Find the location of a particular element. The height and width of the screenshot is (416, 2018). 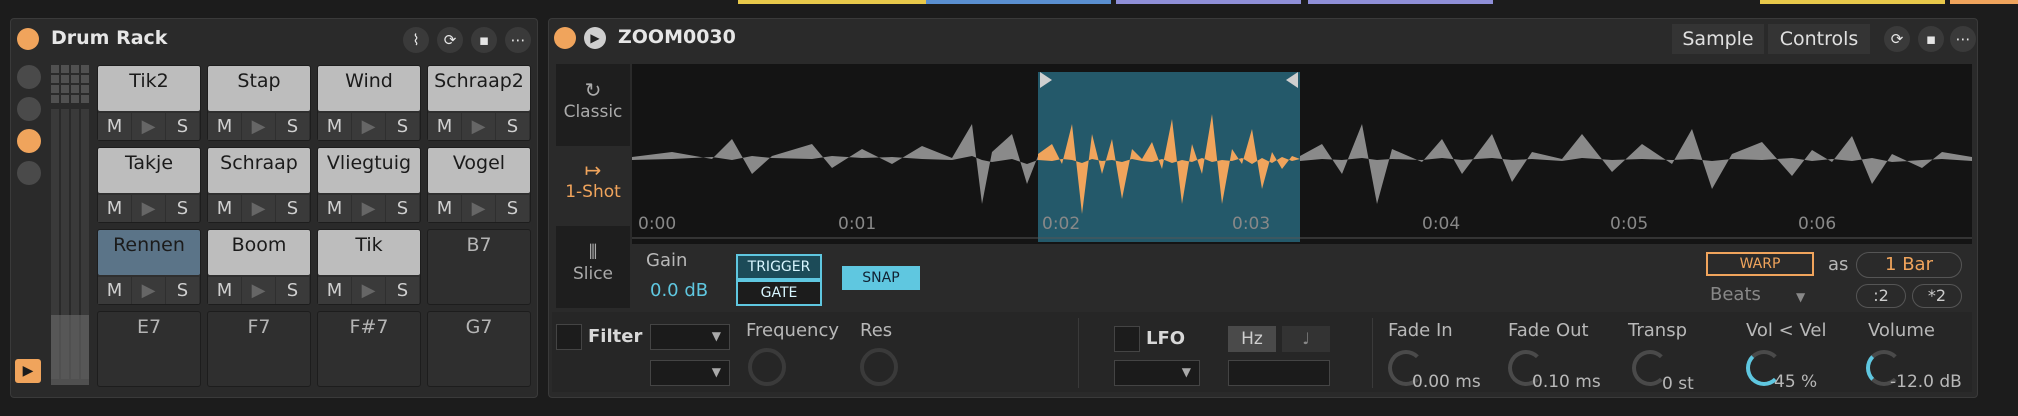

lfo-rate-field is located at coordinates (1279, 373).